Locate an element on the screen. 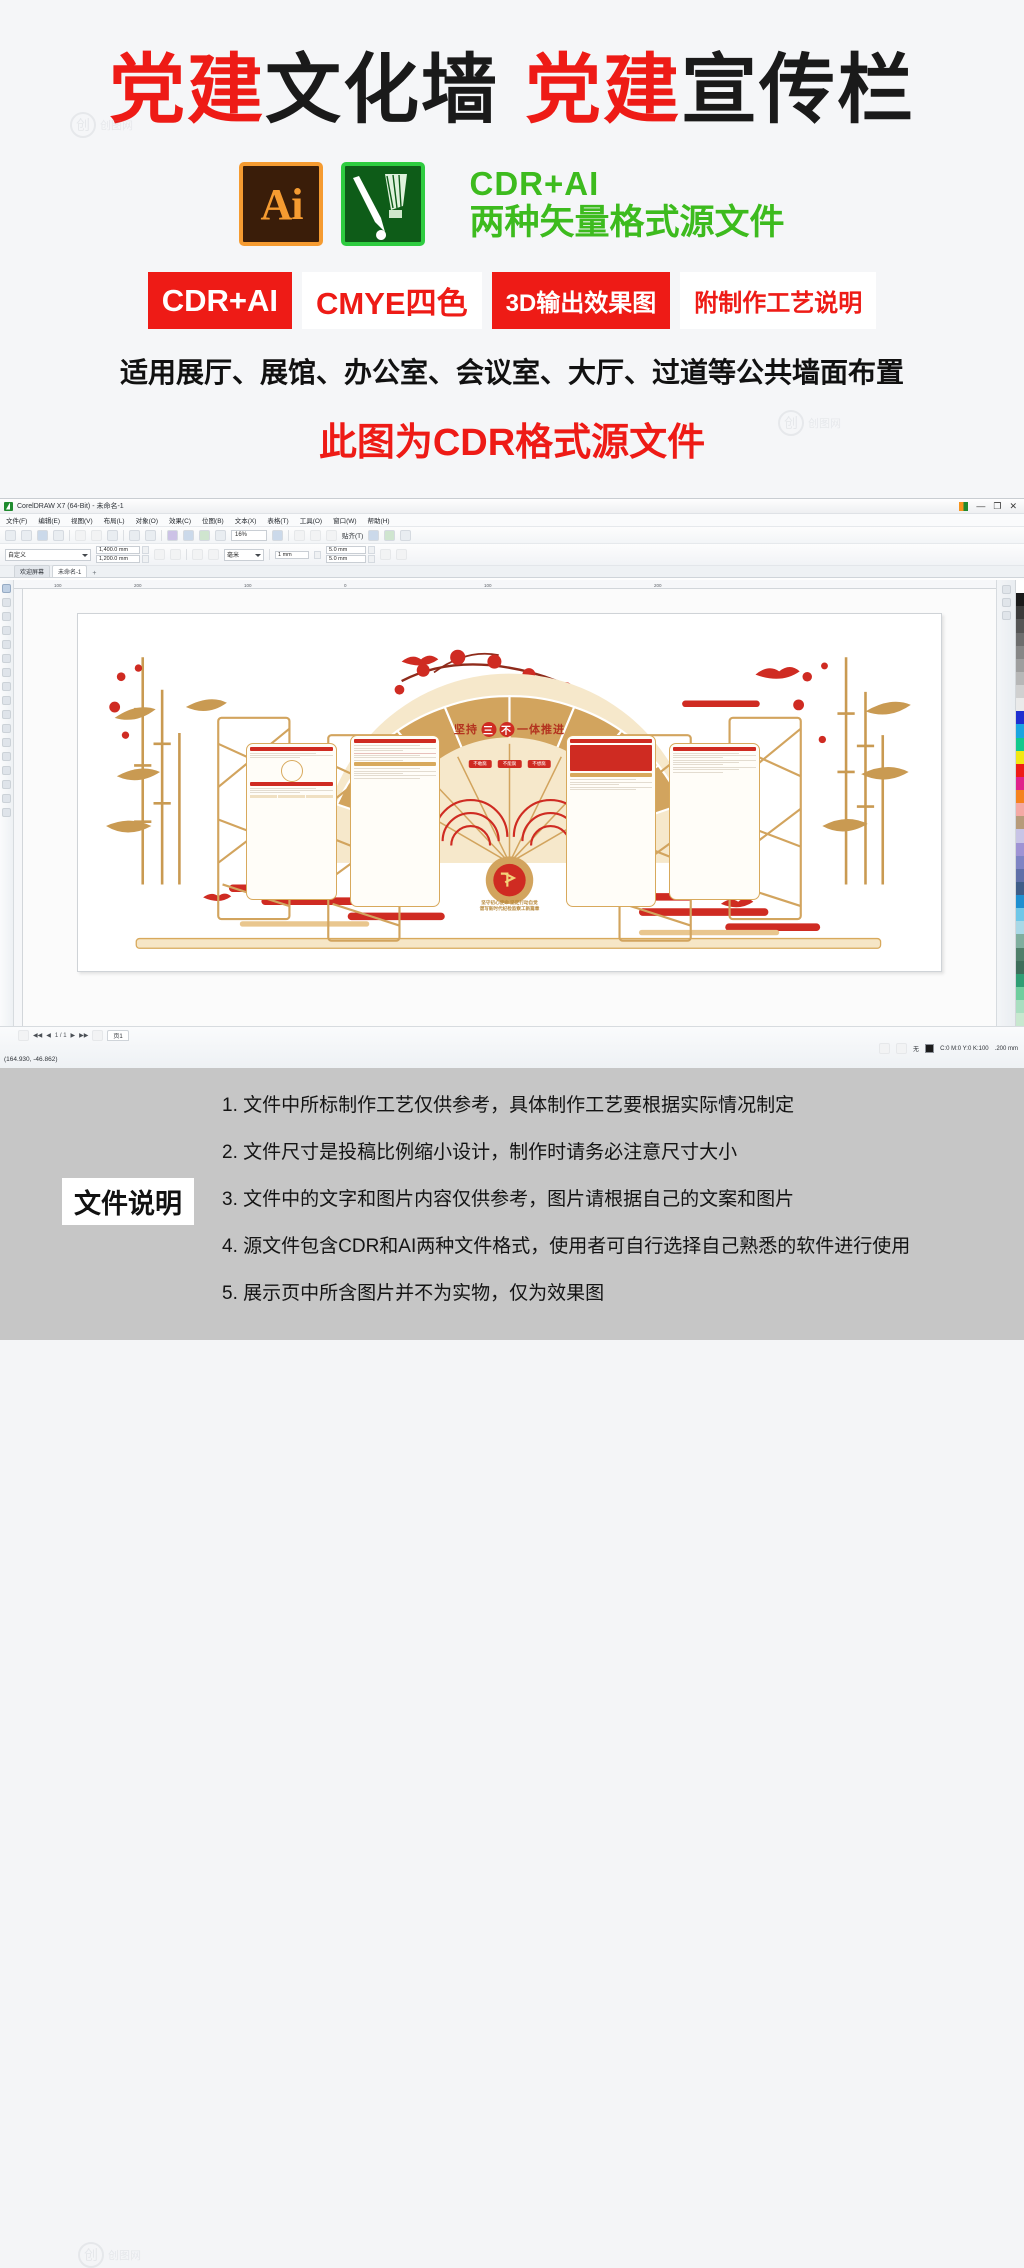 This screenshot has height=2268, width=1024. interactive-fill-tool-icon is located at coordinates (6, 798).